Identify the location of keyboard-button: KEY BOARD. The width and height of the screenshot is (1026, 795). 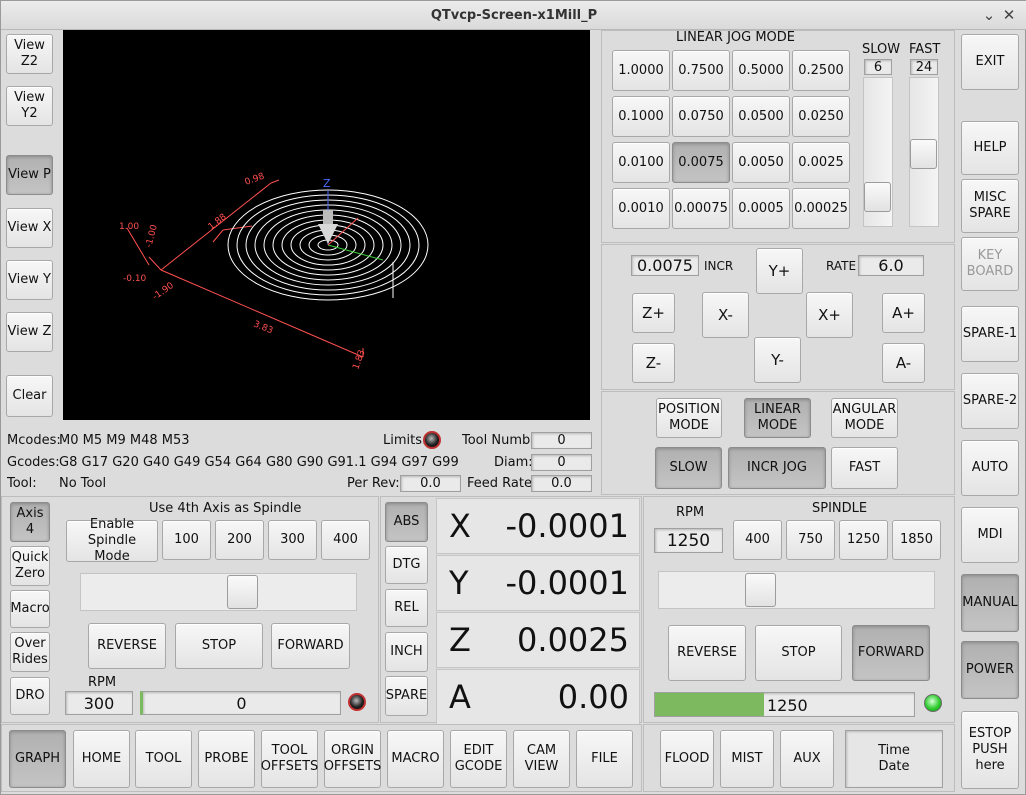
(990, 264).